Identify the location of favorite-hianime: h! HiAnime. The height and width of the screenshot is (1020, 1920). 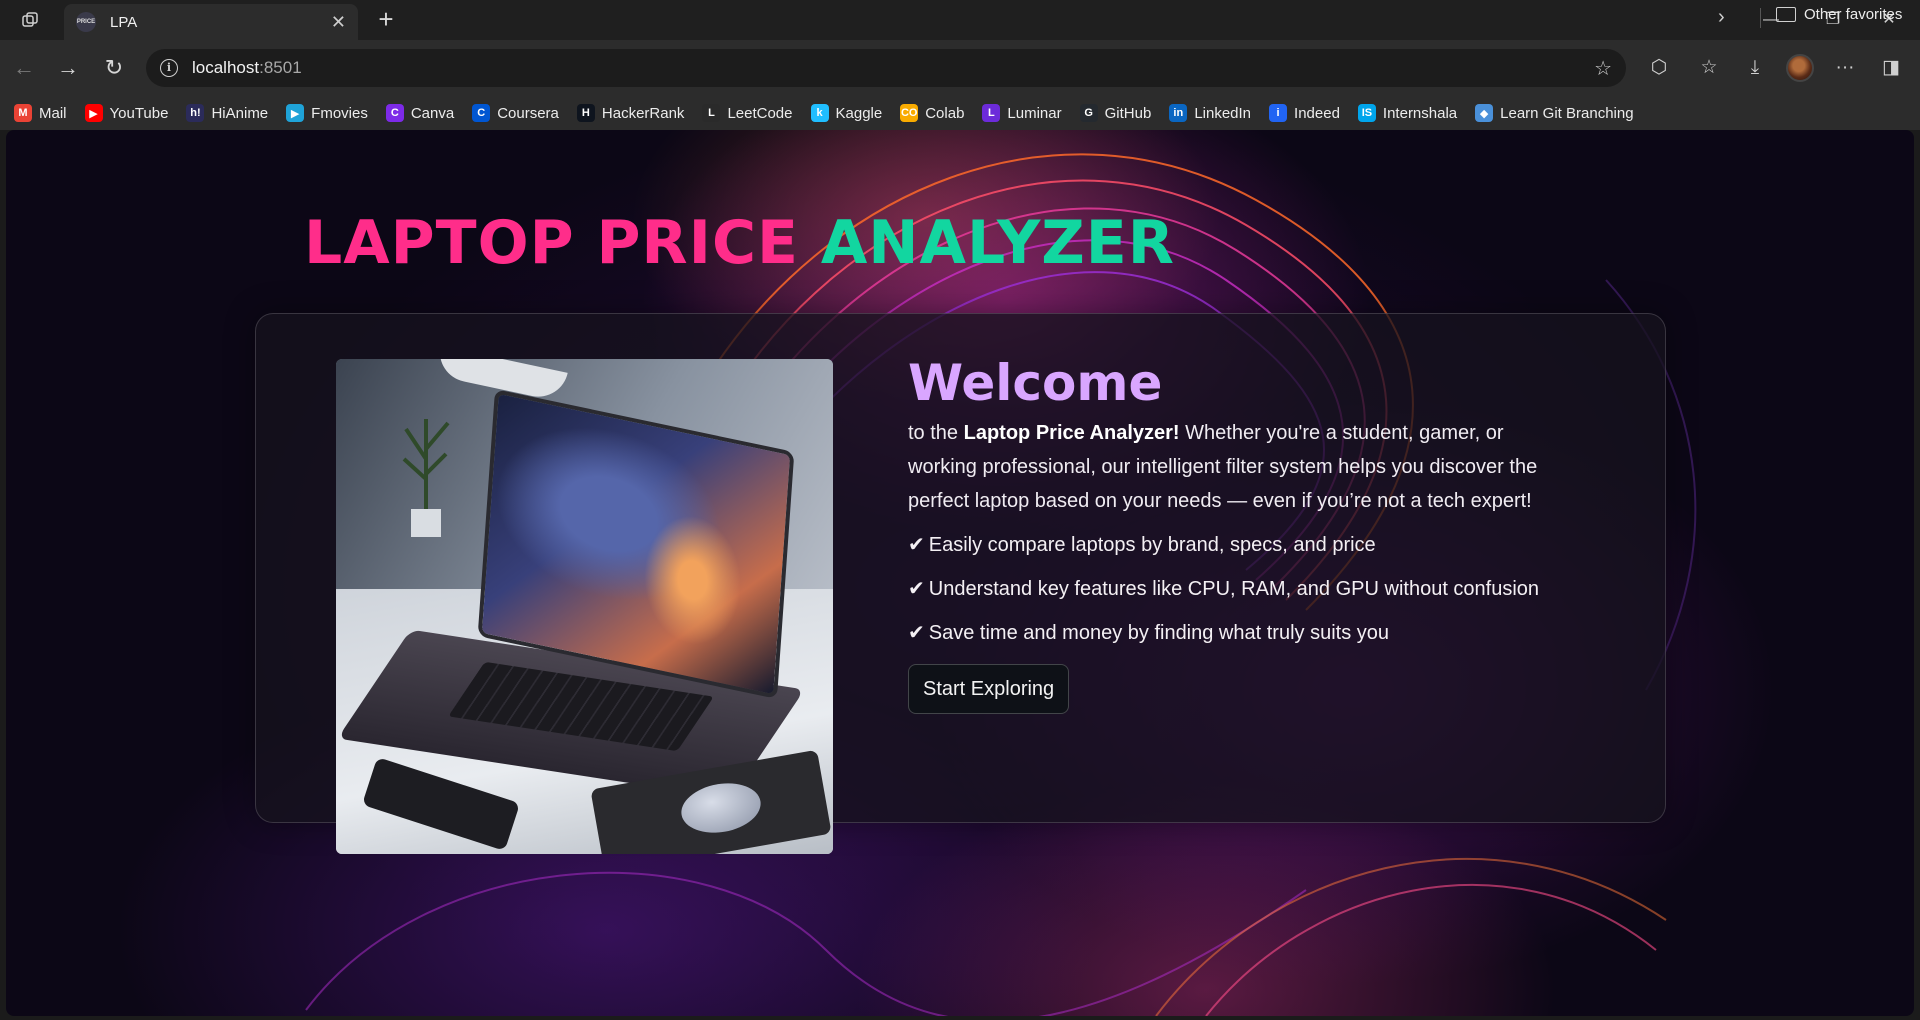
(227, 113).